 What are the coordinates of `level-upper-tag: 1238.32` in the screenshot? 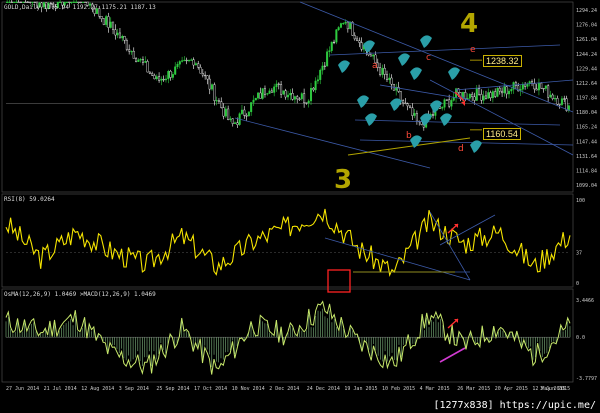 It's located at (502, 61).